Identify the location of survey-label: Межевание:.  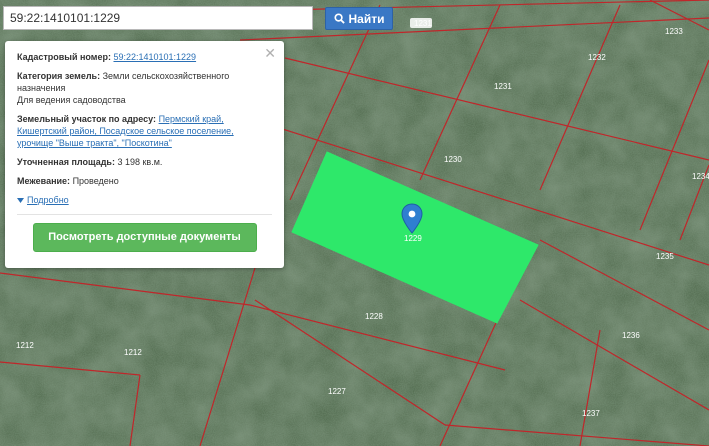
(44, 181).